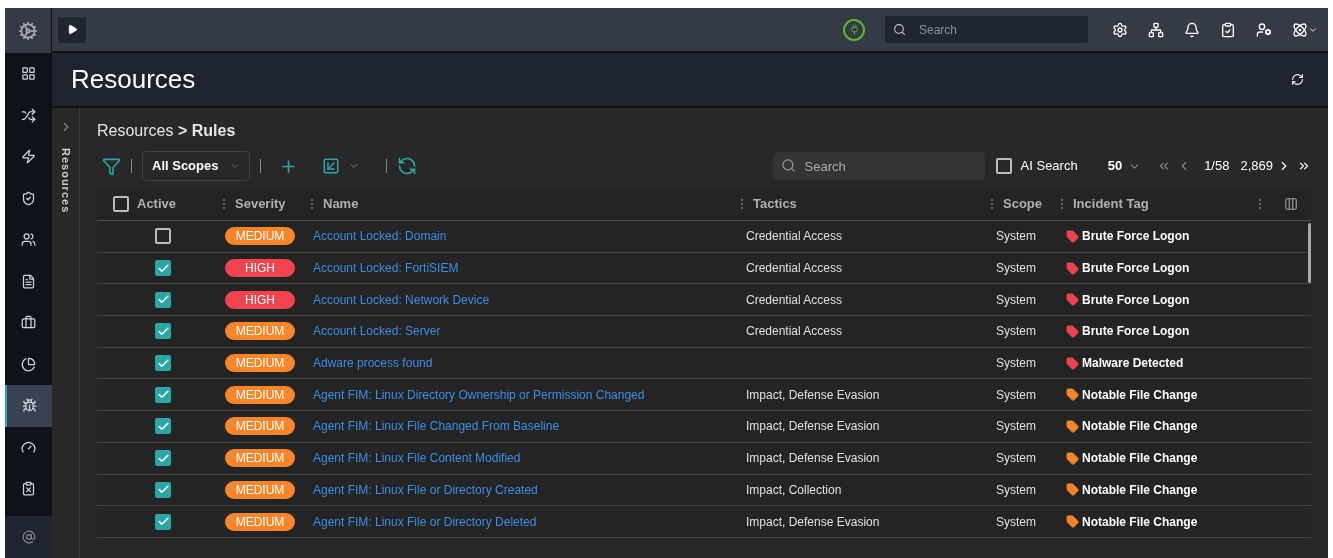 The height and width of the screenshot is (558, 1333). Describe the element at coordinates (133, 79) in the screenshot. I see `page-title: Resources` at that location.